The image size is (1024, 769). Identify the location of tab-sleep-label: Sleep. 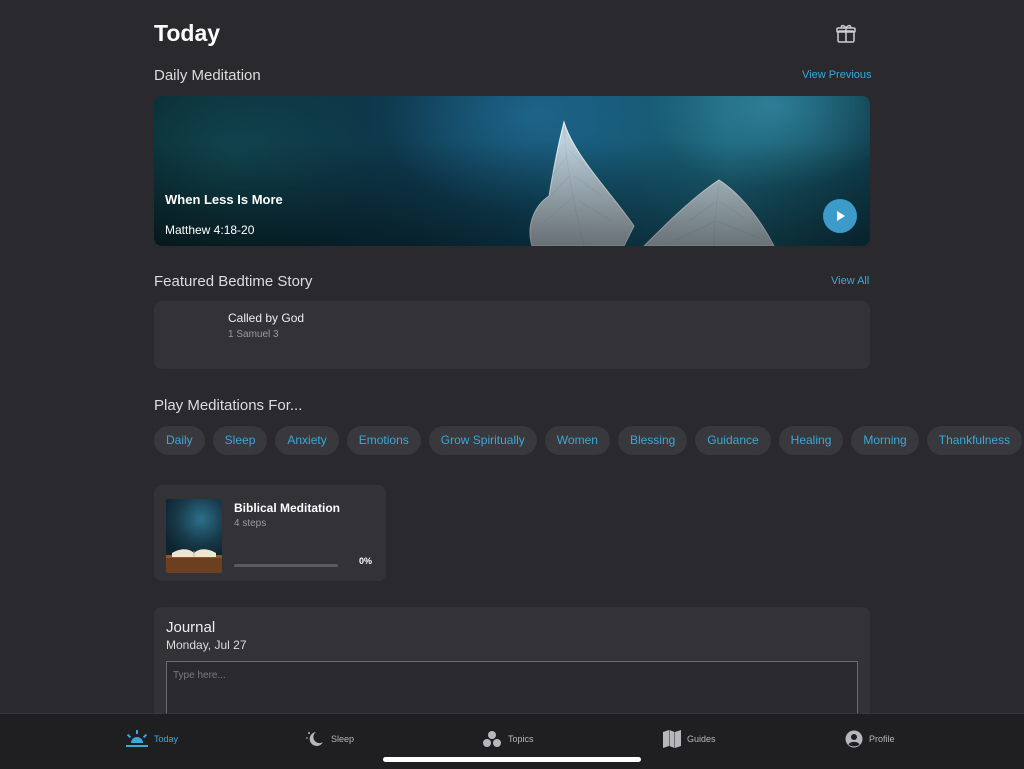
(343, 739).